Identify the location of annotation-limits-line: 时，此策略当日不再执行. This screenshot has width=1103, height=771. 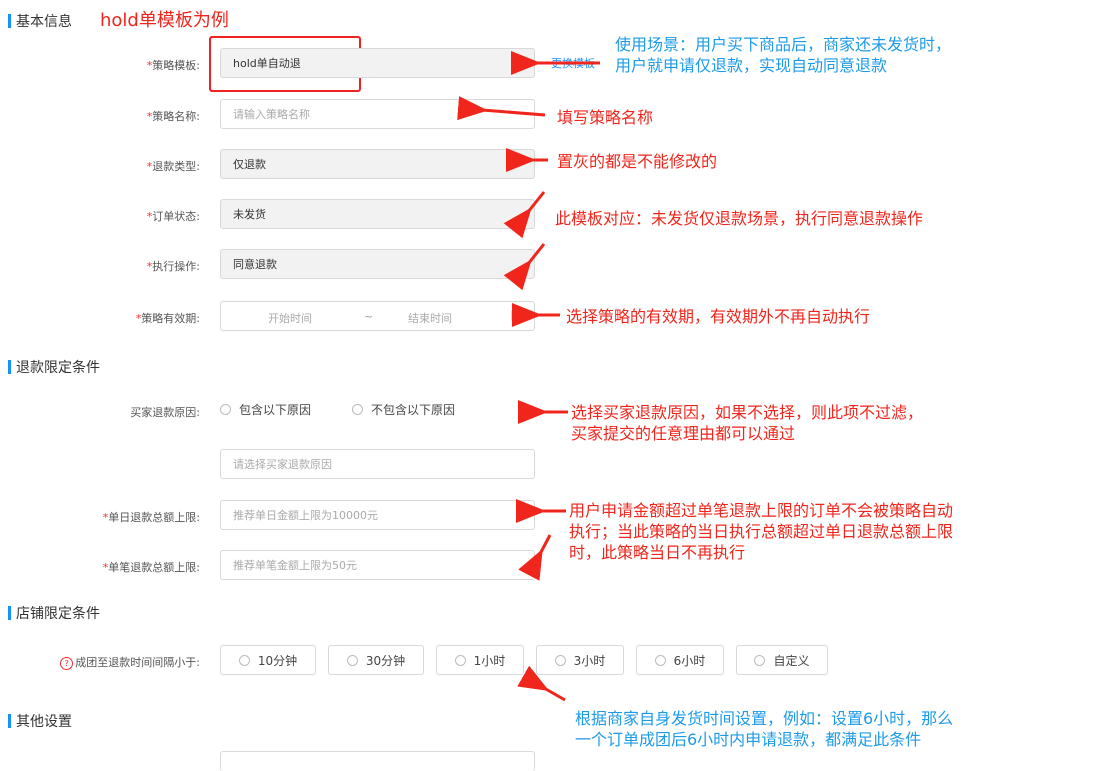
(657, 552).